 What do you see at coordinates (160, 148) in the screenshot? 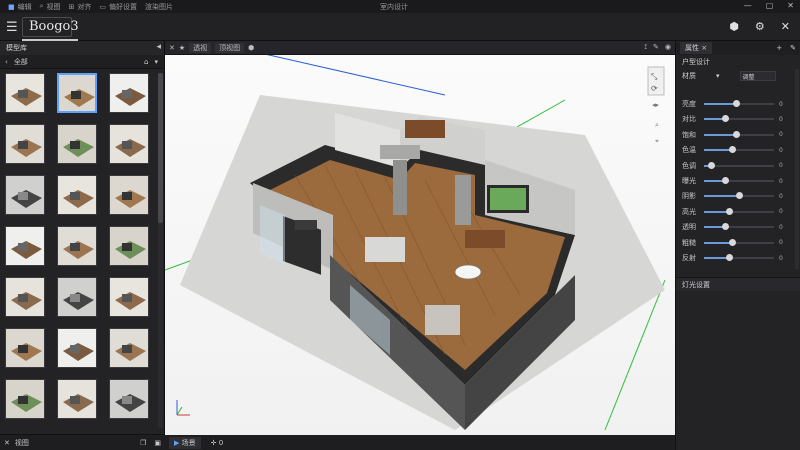
I see `scrollbar-thumb` at bounding box center [160, 148].